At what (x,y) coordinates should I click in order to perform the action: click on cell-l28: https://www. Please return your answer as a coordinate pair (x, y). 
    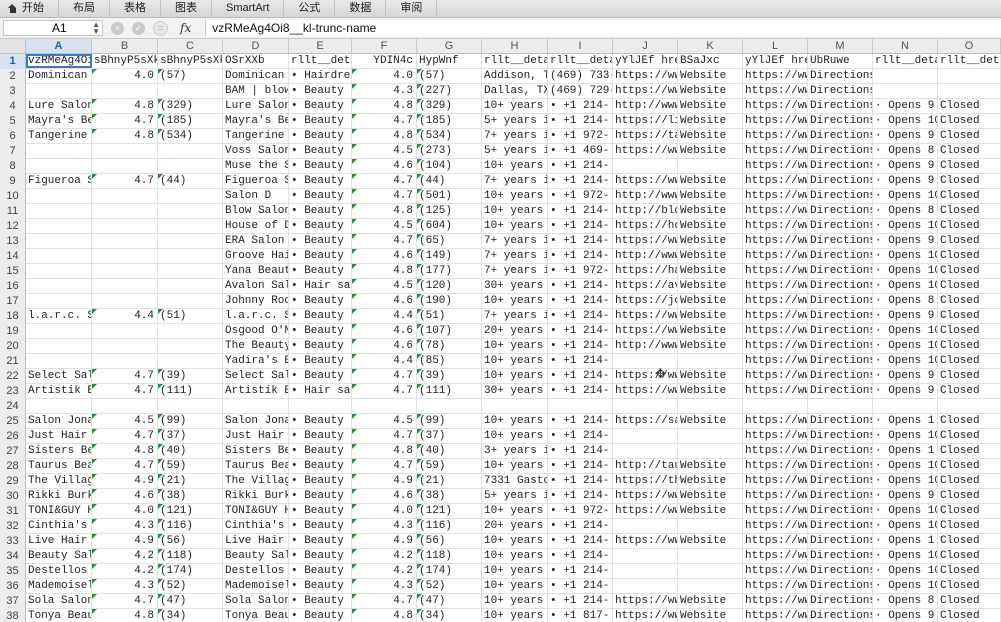
    Looking at the image, I should click on (775, 466).